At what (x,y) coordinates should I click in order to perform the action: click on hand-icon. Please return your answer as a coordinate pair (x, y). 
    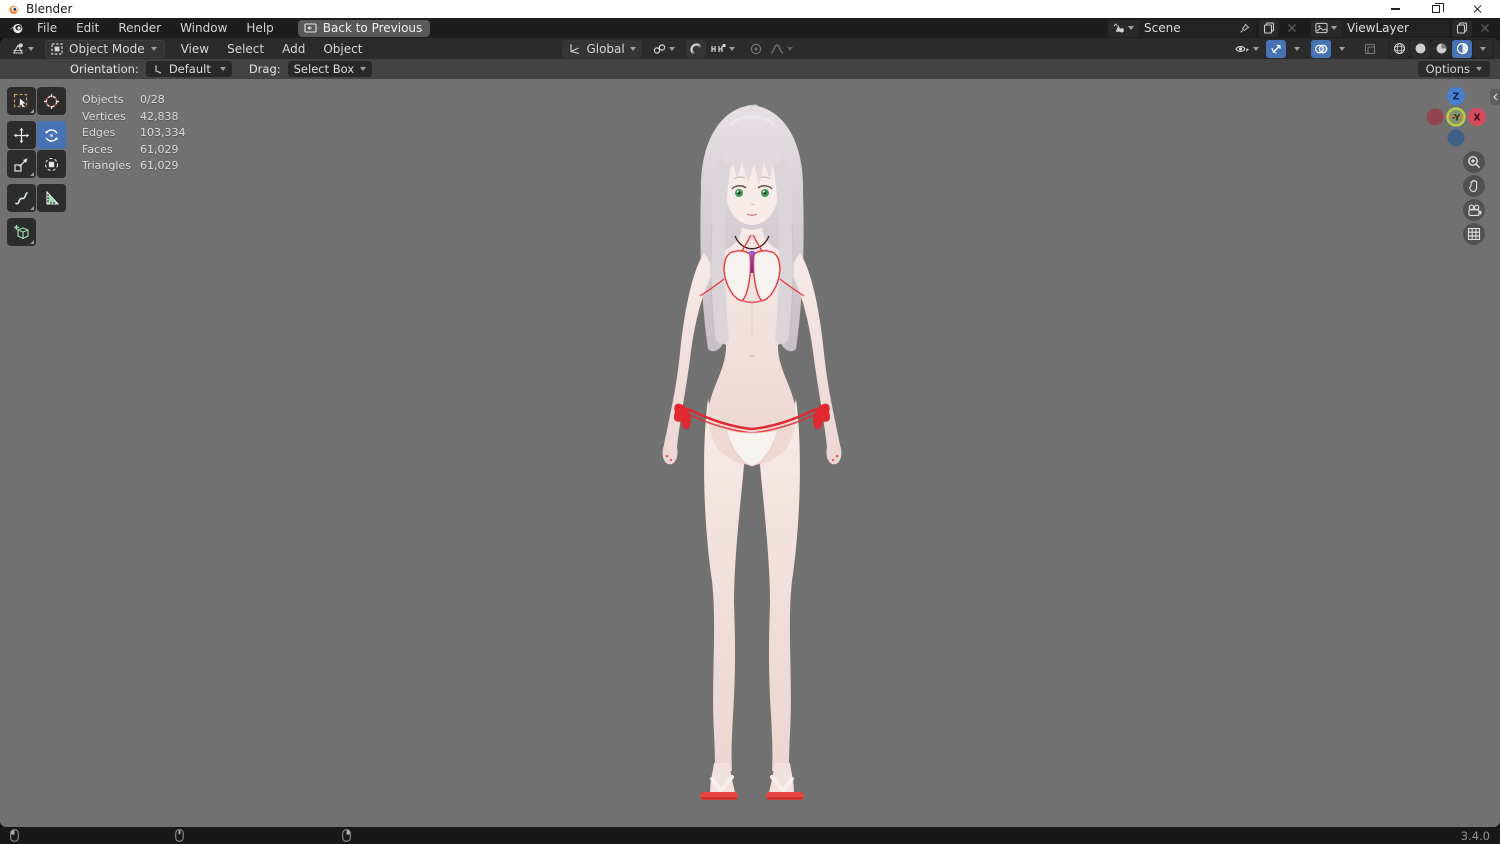
    Looking at the image, I should click on (1473, 186).